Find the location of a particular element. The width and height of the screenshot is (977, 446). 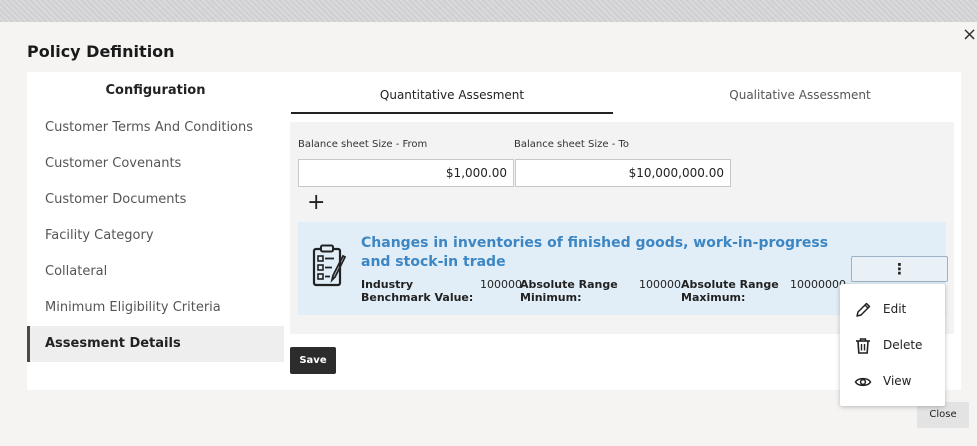

save-button: Save is located at coordinates (313, 360).